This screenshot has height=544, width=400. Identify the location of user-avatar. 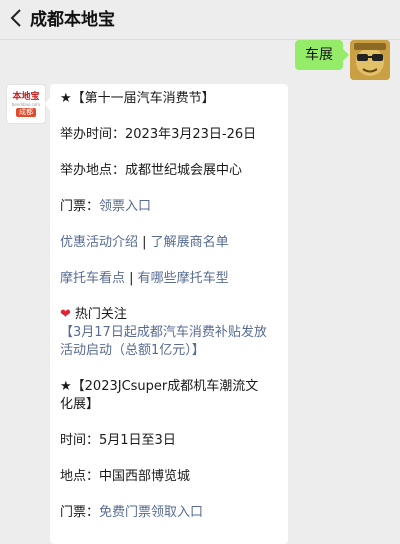
(370, 60).